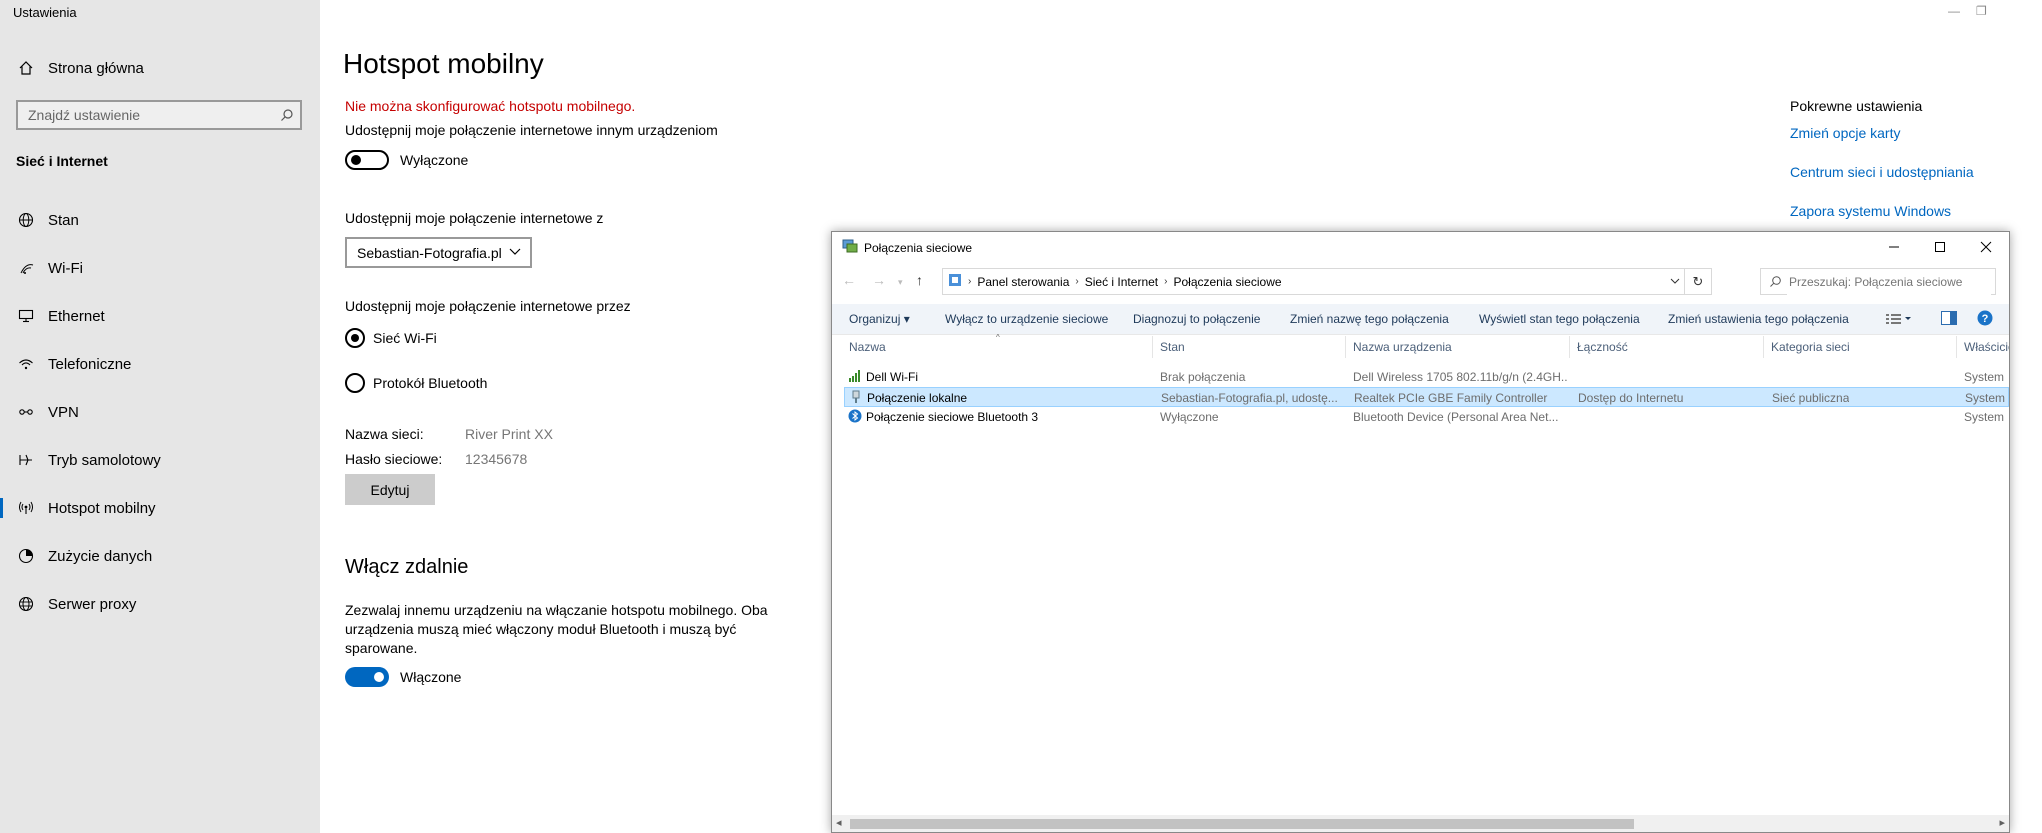 The width and height of the screenshot is (2042, 833). I want to click on radio-bluetooth, so click(355, 383).